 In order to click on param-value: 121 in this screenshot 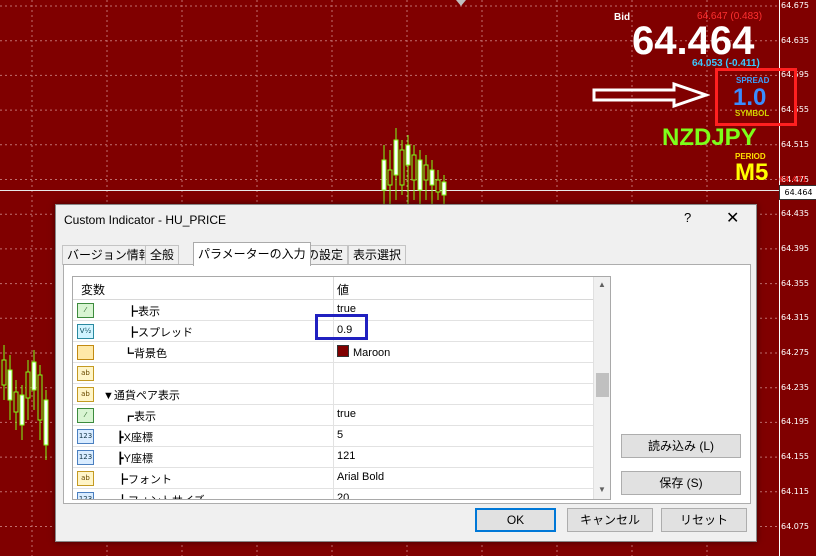, I will do `click(346, 456)`.